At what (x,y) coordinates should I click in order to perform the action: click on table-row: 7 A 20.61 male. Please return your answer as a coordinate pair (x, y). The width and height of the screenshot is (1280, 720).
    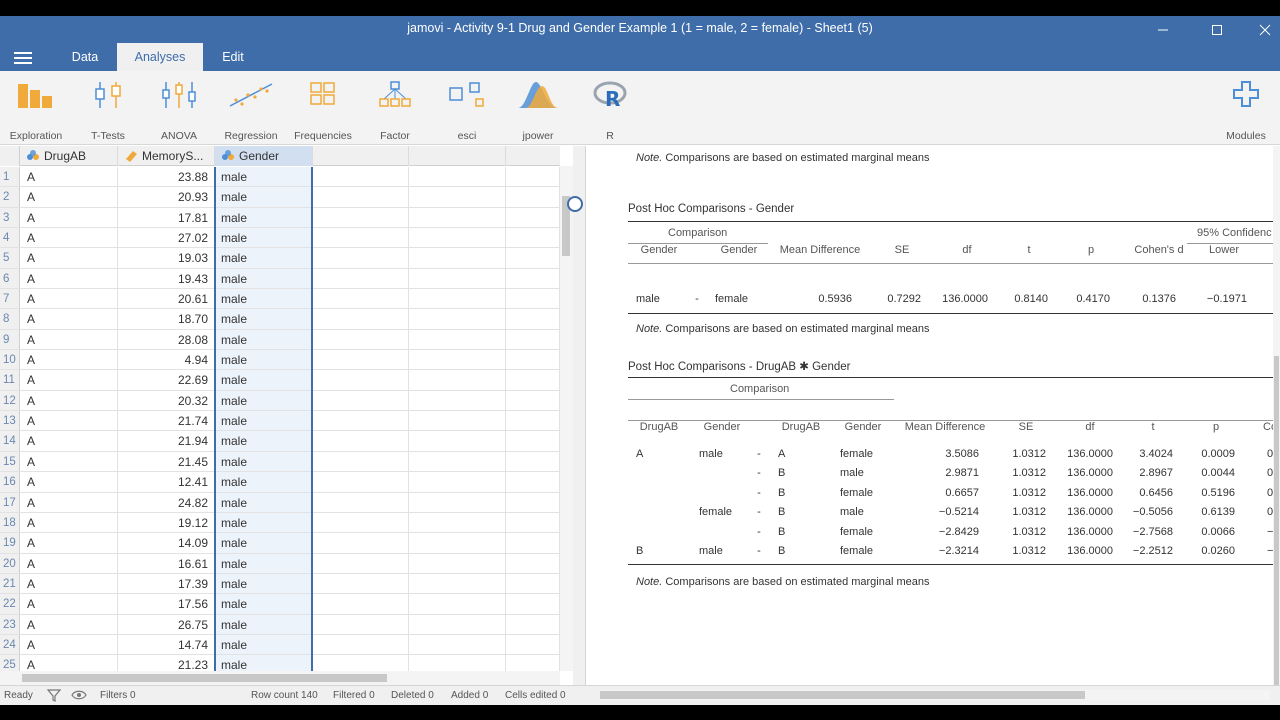
    Looking at the image, I should click on (280, 299).